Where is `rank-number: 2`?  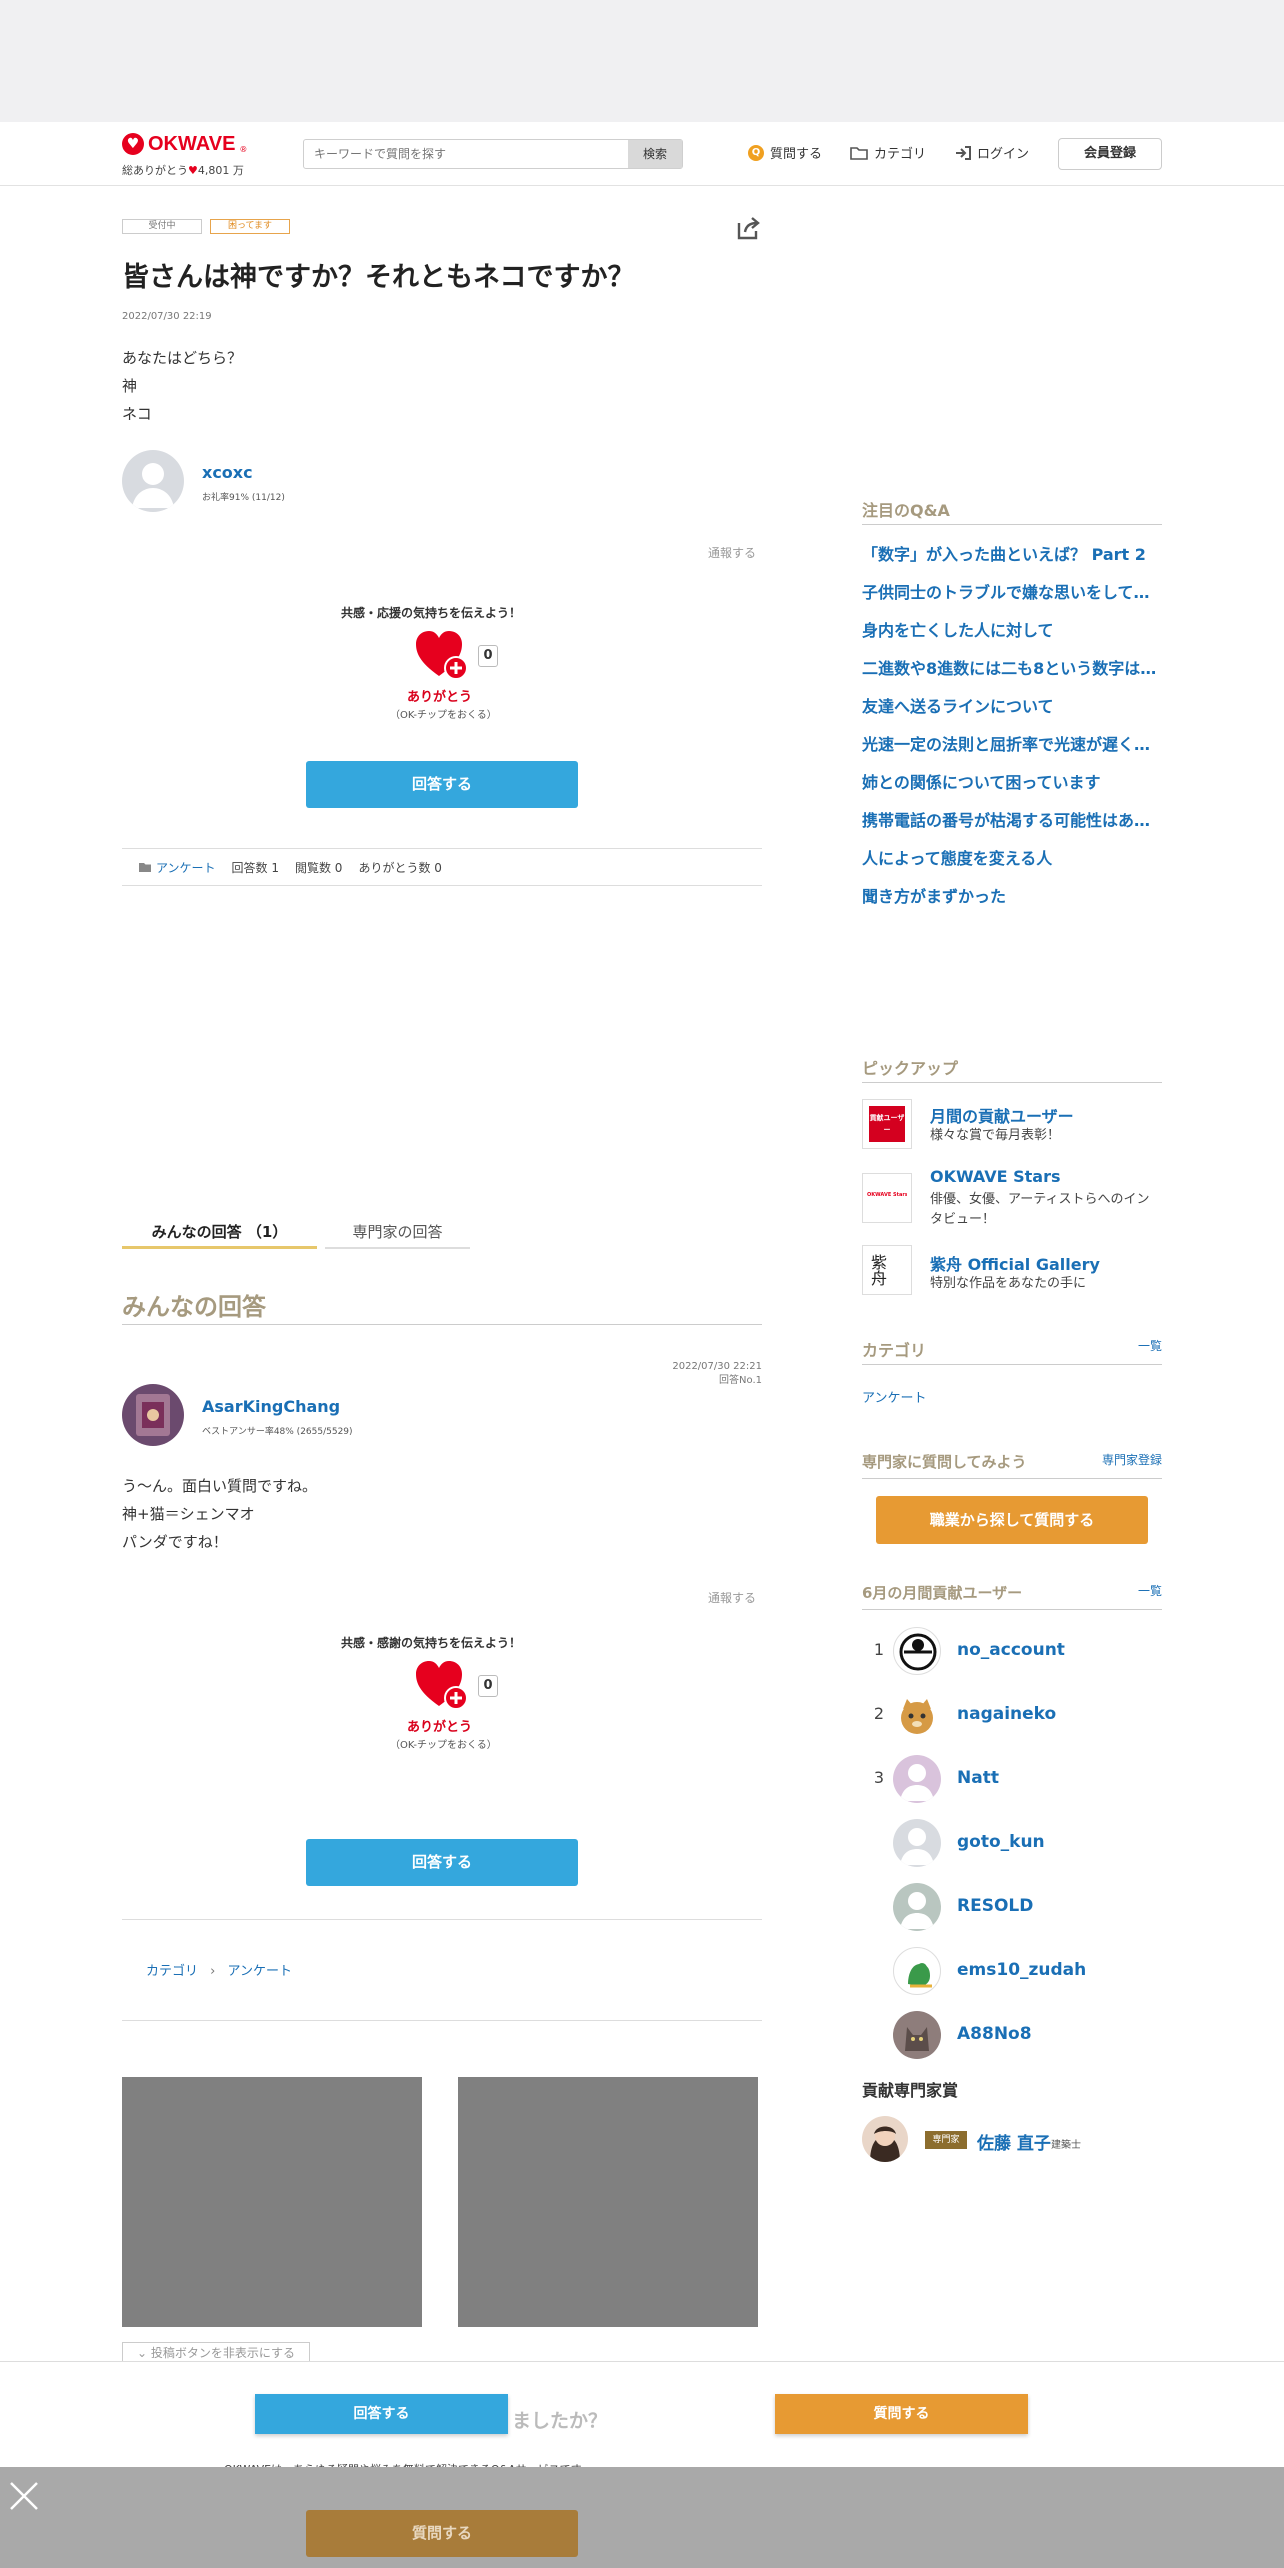 rank-number: 2 is located at coordinates (879, 1713).